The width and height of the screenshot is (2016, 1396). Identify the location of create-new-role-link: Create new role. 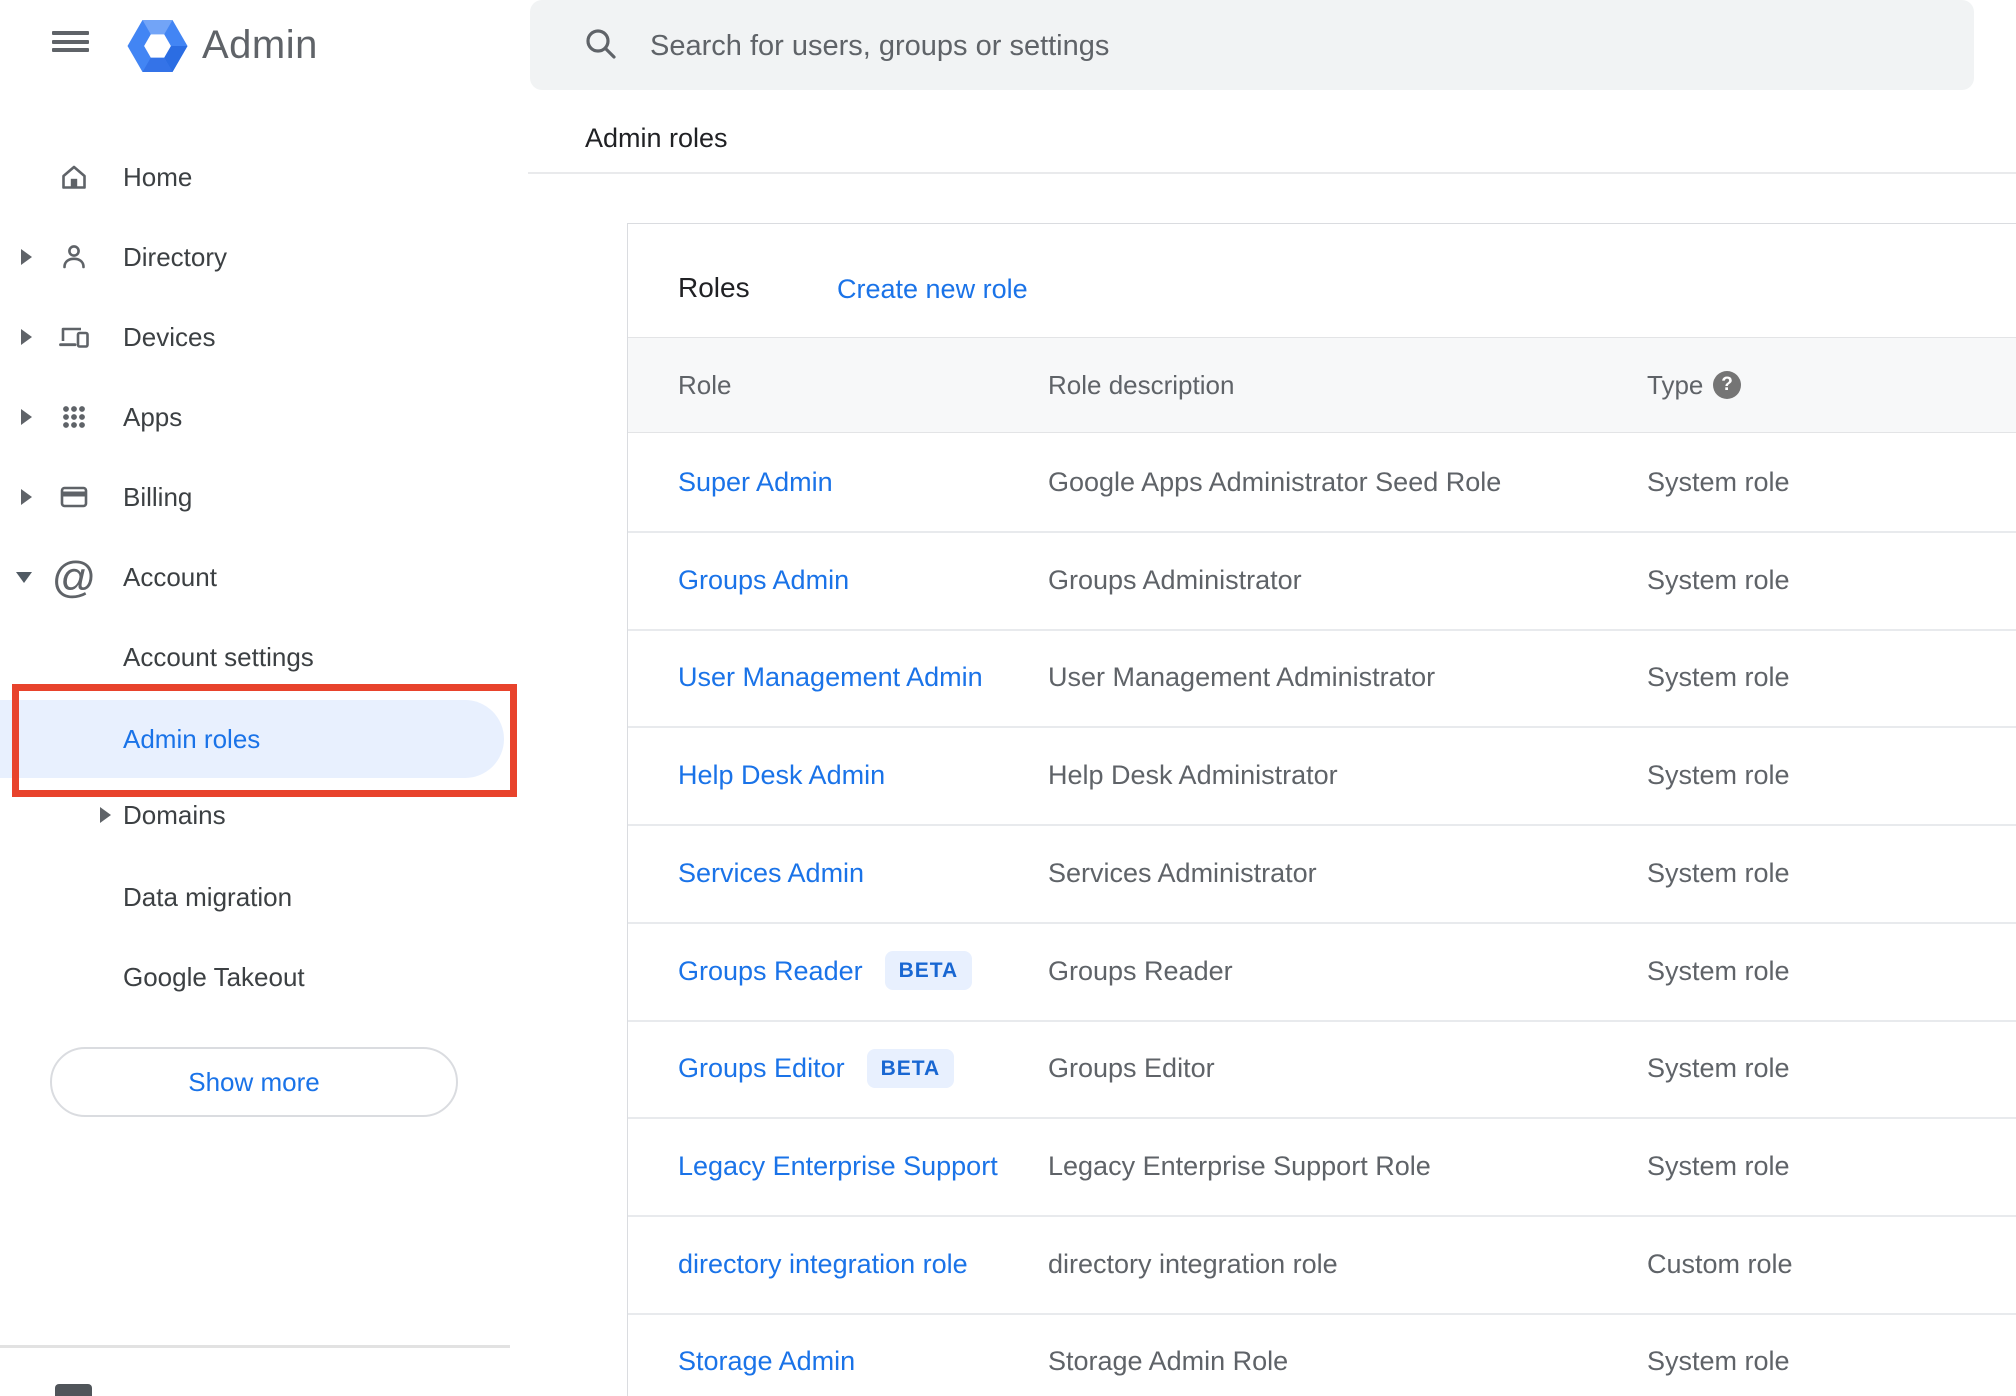
(932, 289).